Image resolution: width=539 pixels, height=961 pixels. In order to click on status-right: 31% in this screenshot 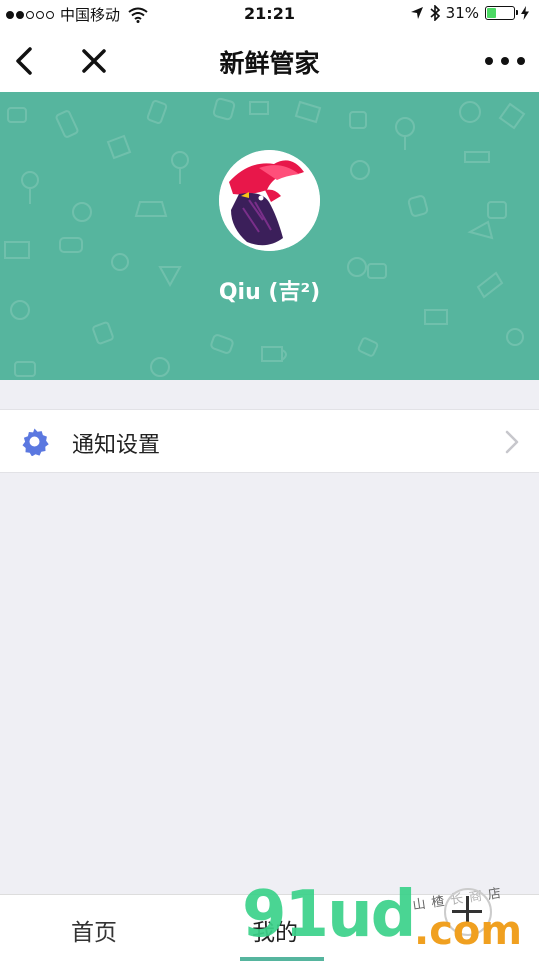, I will do `click(469, 13)`.